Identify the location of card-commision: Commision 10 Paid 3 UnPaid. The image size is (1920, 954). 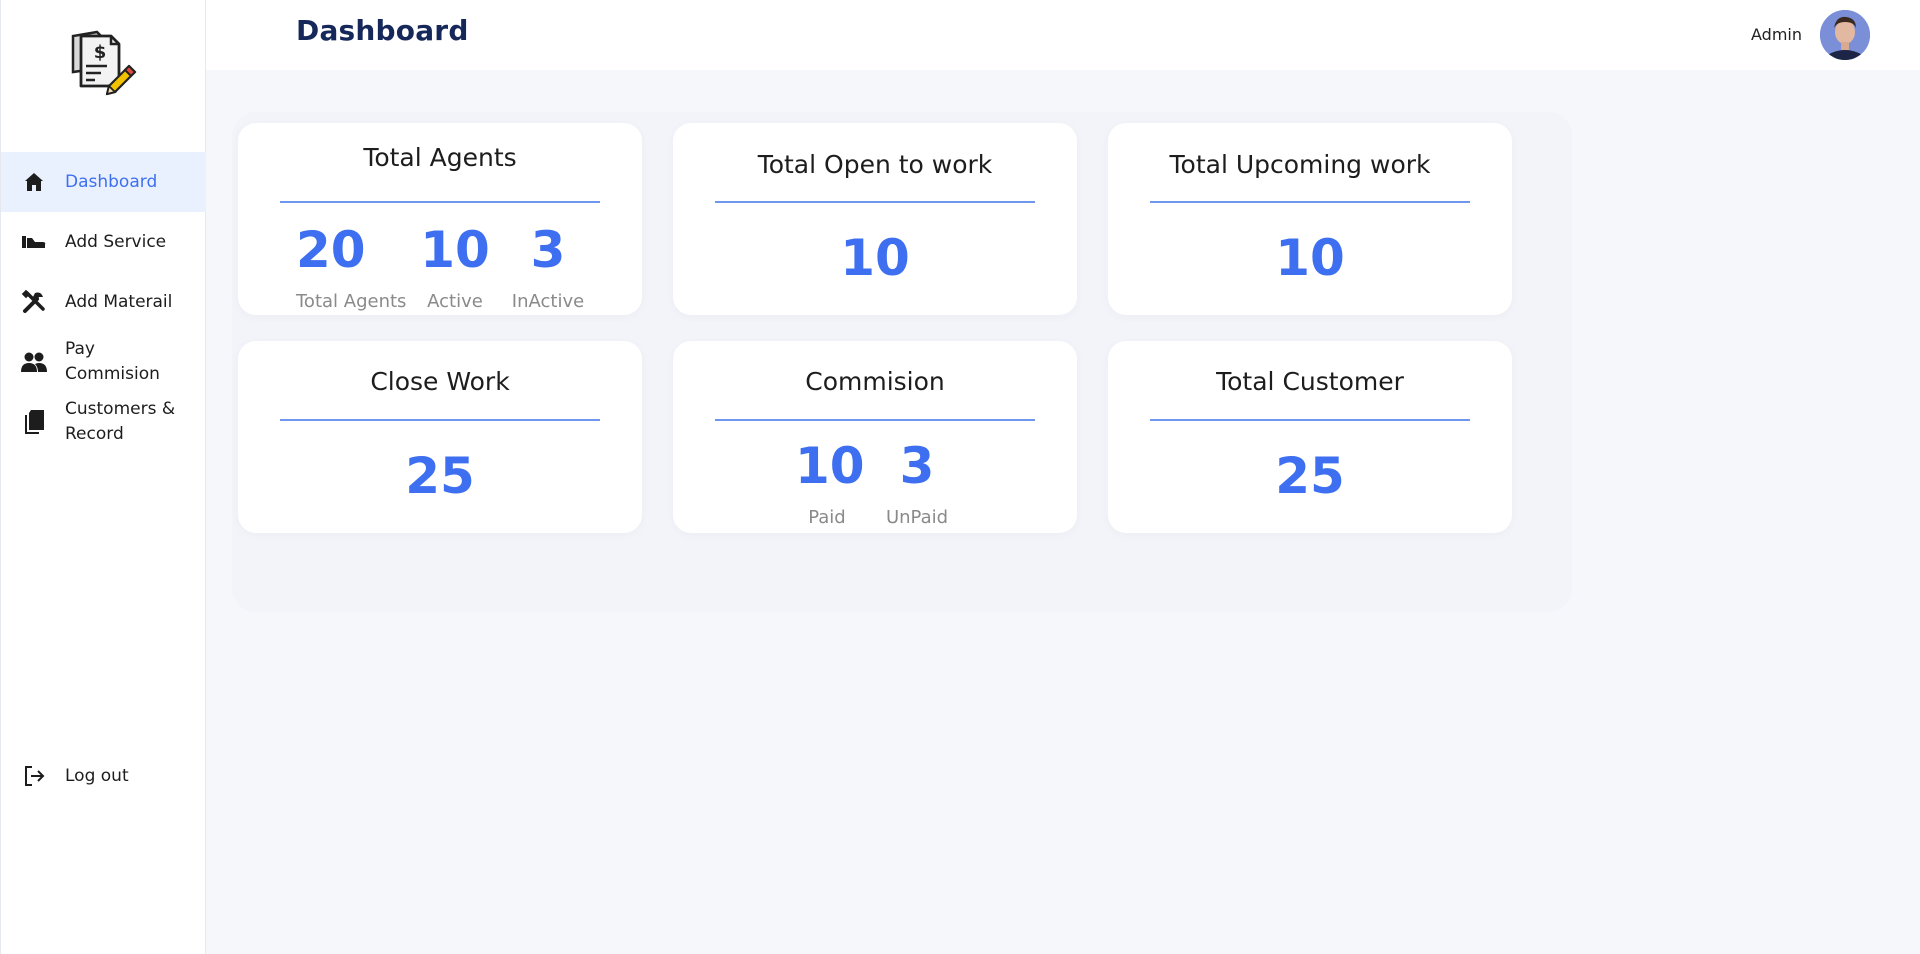
(875, 437).